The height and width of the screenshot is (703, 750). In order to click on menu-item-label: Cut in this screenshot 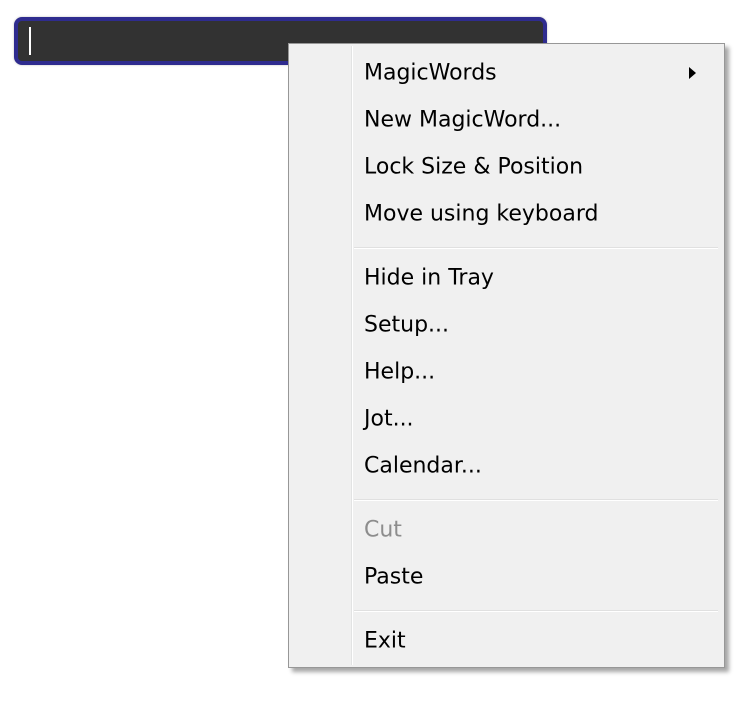, I will do `click(383, 529)`.